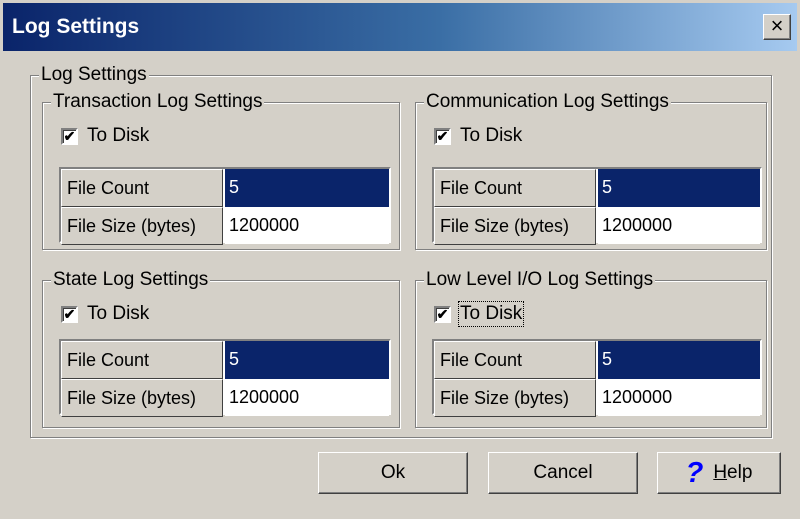 Image resolution: width=800 pixels, height=519 pixels. I want to click on close-button: ×, so click(777, 27).